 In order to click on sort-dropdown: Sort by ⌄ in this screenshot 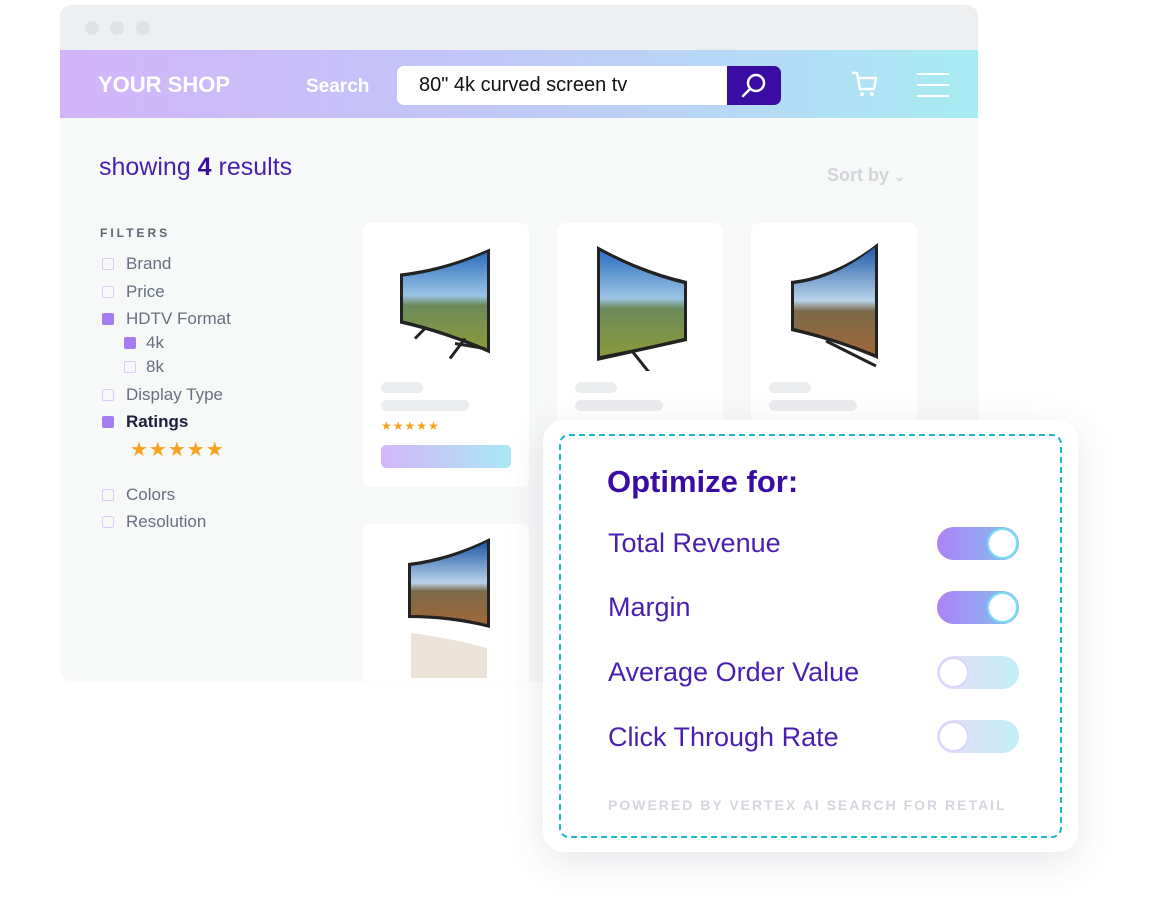, I will do `click(866, 175)`.